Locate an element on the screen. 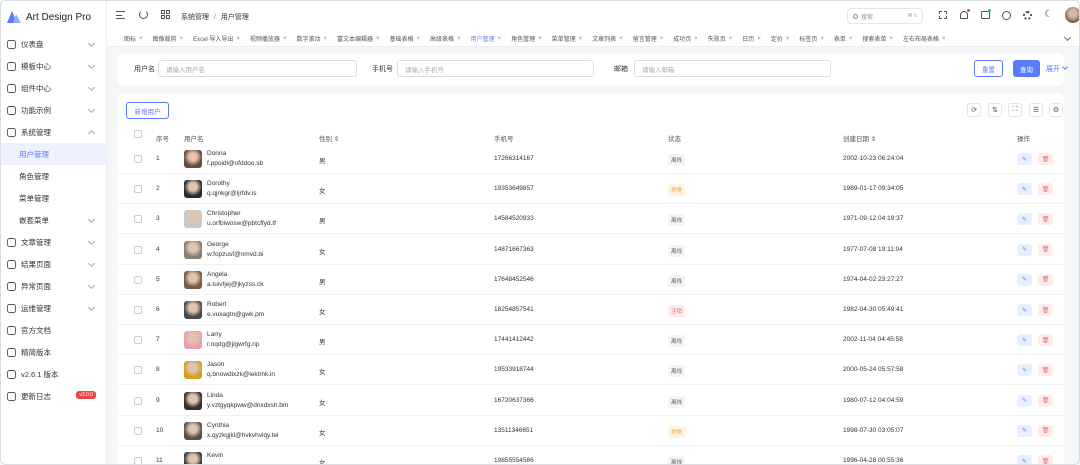 This screenshot has height=465, width=1080. tab: 高级表格 × is located at coordinates (445, 38).